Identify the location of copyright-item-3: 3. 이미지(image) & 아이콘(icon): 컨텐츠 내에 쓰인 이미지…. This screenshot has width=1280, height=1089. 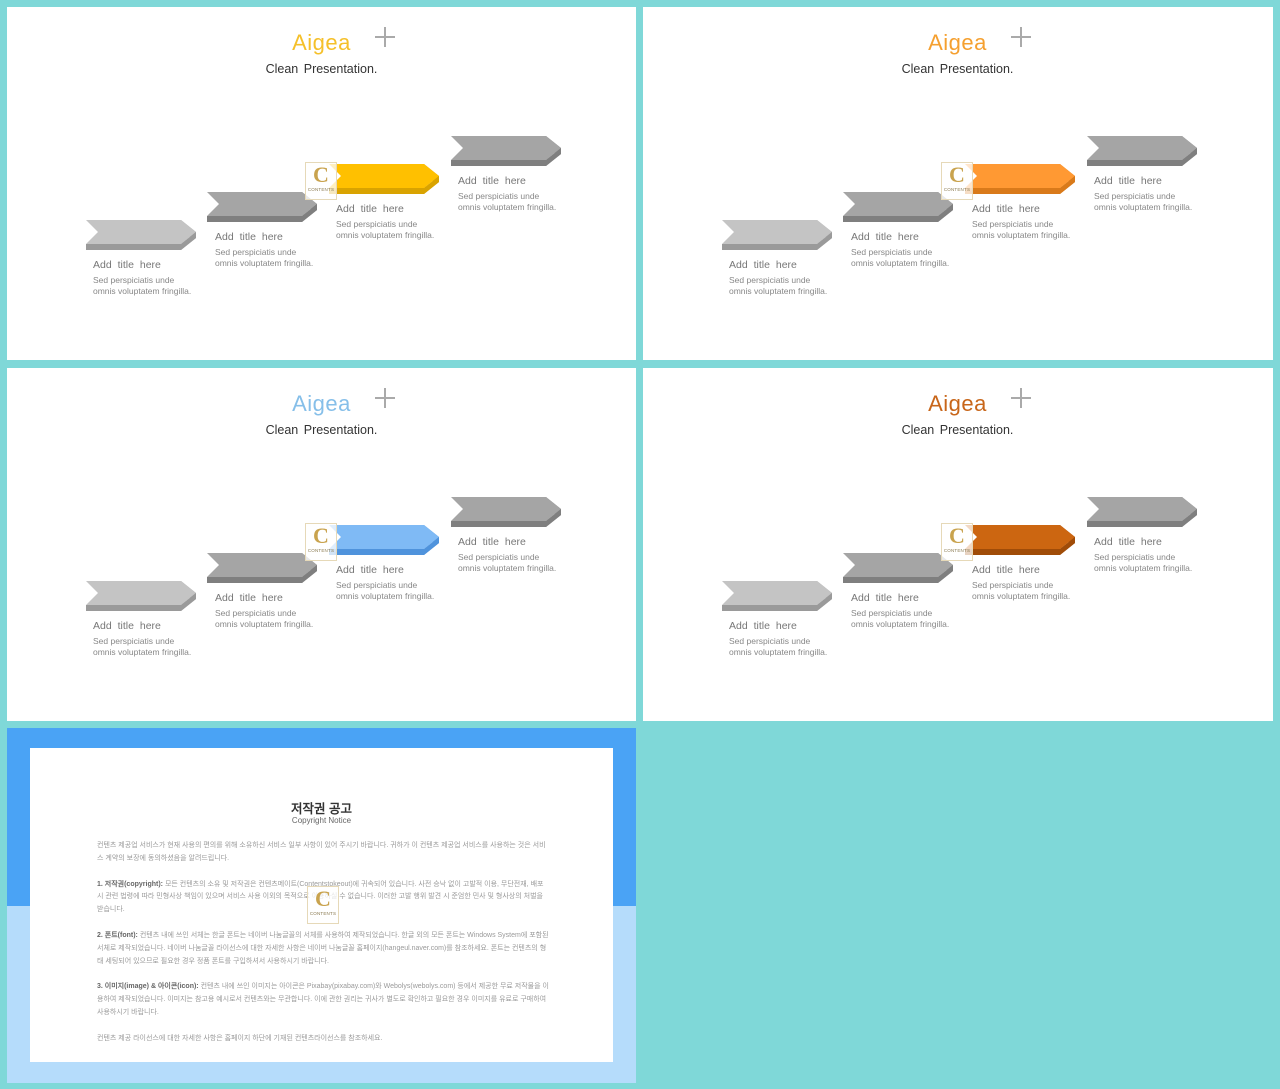
(323, 1000).